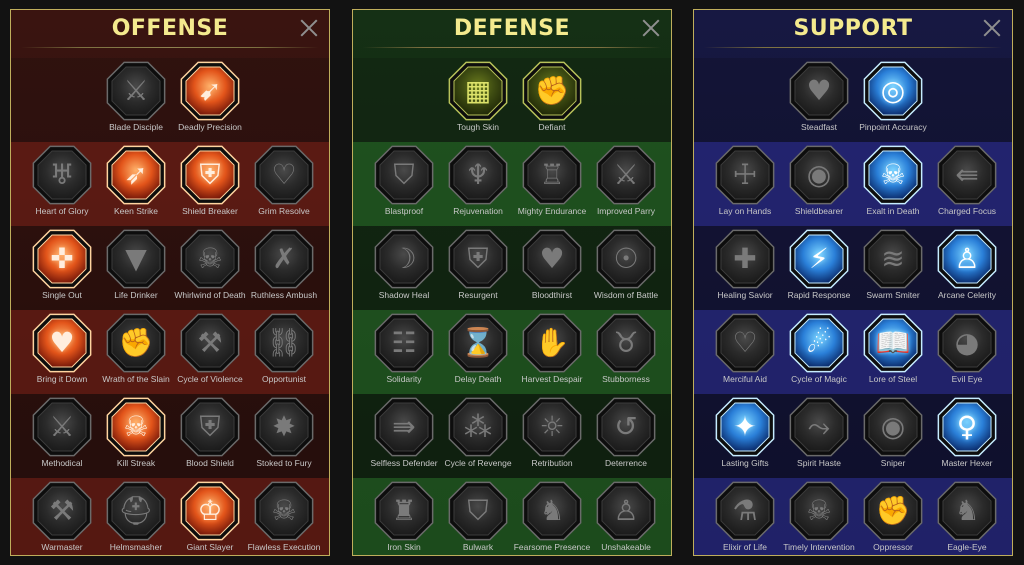 This screenshot has height=565, width=1024. Describe the element at coordinates (967, 463) in the screenshot. I see `skill-label: Master Hexer` at that location.